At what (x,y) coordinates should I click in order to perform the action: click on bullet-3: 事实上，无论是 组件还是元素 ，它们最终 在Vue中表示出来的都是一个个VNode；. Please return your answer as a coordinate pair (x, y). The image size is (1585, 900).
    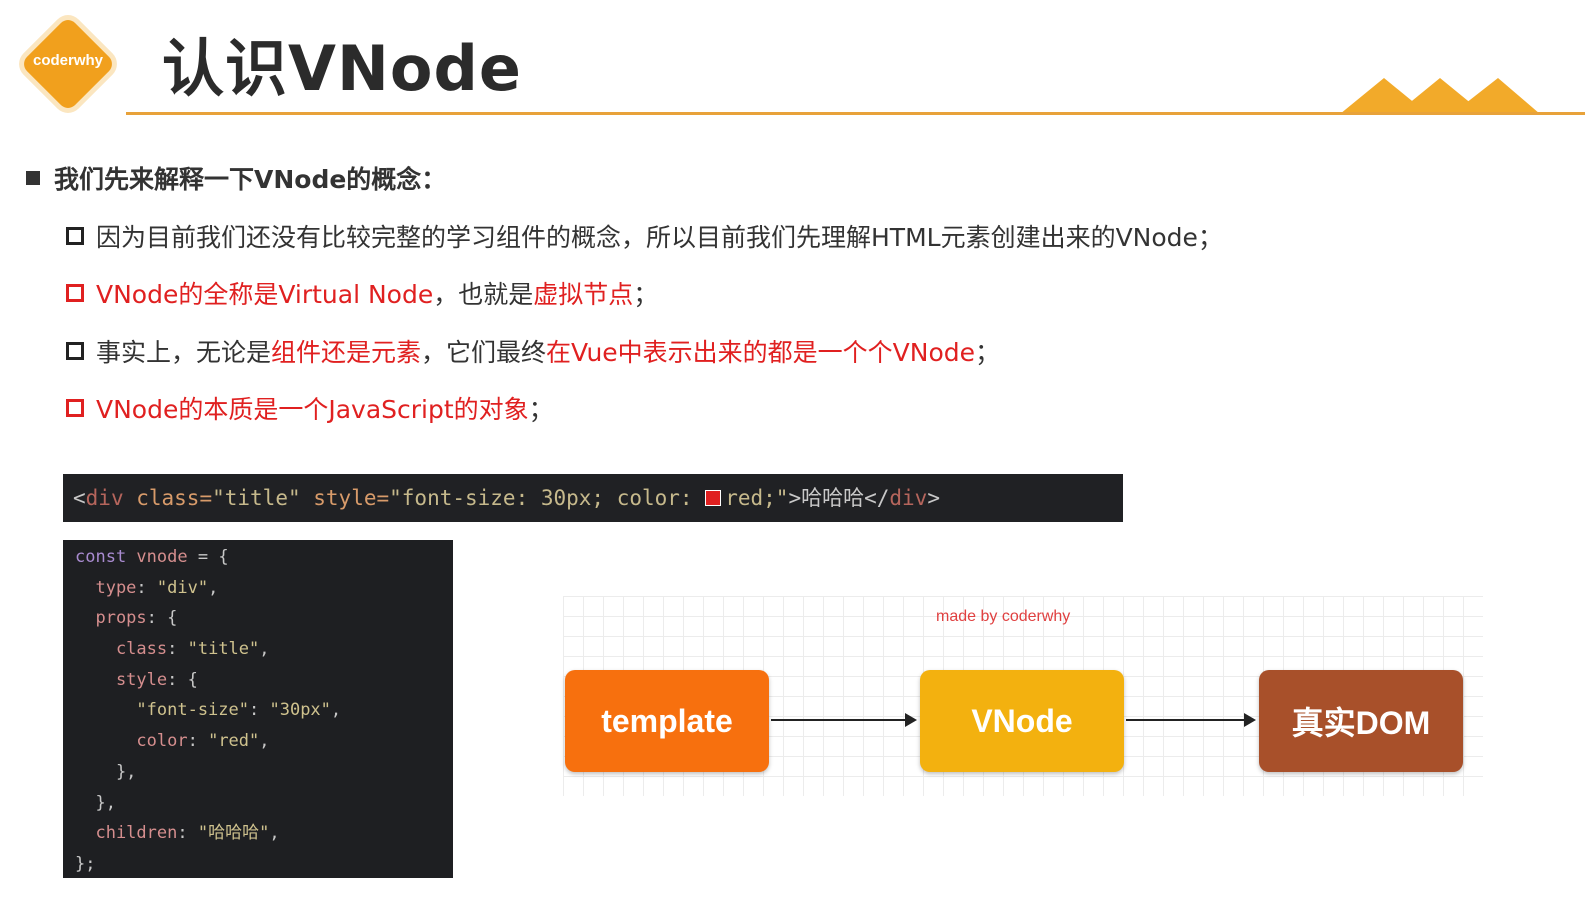
    Looking at the image, I should click on (533, 351).